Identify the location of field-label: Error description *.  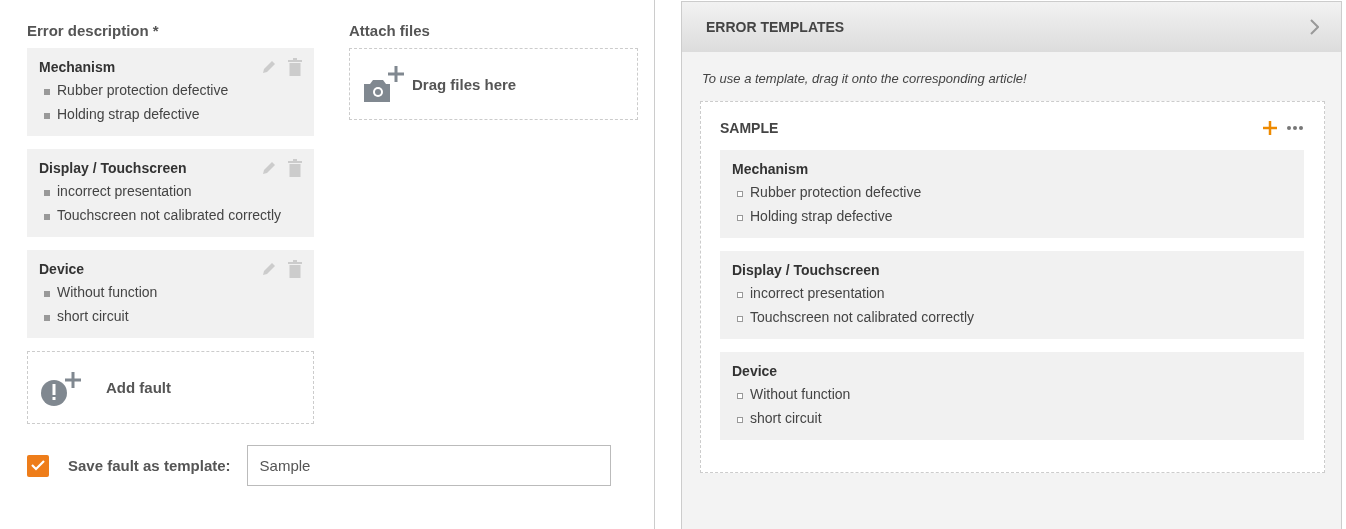
(93, 31).